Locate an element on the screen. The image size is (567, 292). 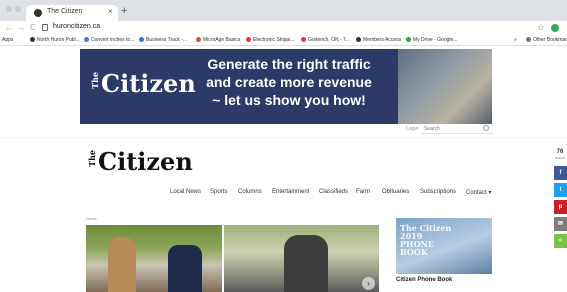
ad-headline-2: and create more revenue is located at coordinates (289, 82).